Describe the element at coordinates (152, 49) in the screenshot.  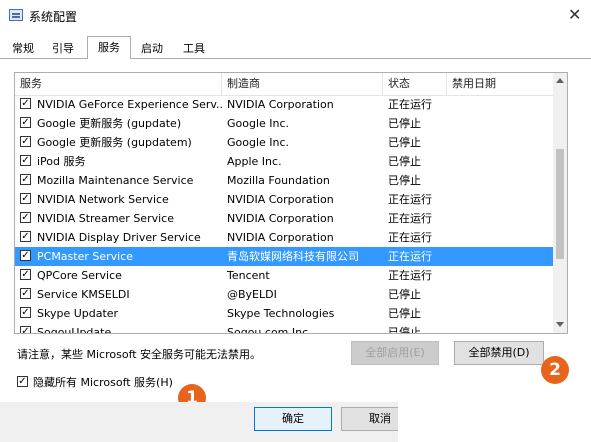
I see `tab-startup: 启动` at that location.